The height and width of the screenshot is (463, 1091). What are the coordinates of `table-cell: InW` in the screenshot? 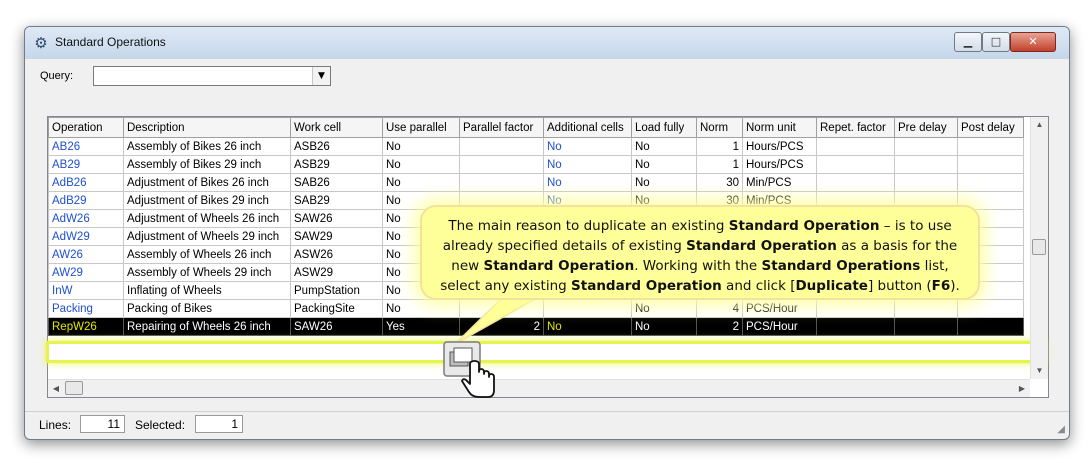 It's located at (86, 290).